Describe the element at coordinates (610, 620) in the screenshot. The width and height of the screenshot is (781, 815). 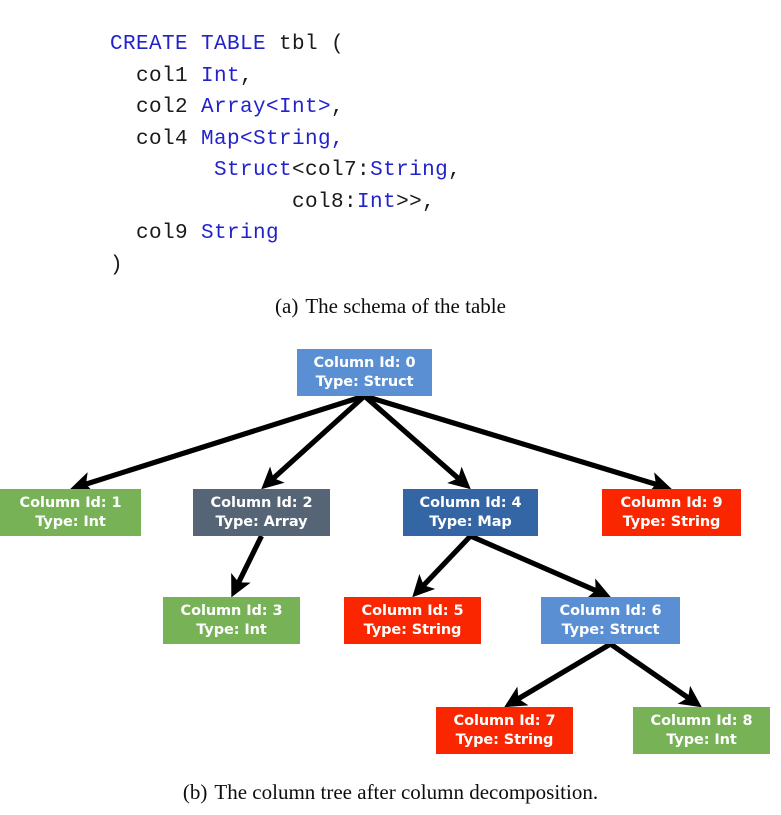
I see `tree-node-6: Column Id: 6 Type: Struct` at that location.